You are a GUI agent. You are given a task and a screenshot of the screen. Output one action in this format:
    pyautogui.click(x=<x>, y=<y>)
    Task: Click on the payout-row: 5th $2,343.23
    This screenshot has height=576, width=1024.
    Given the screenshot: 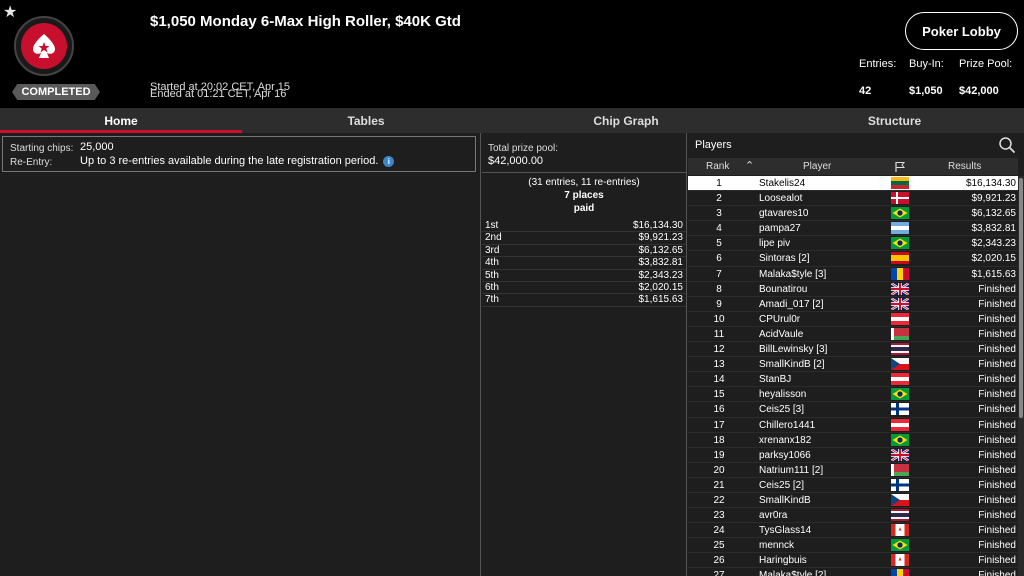 What is the action you would take?
    pyautogui.click(x=584, y=276)
    